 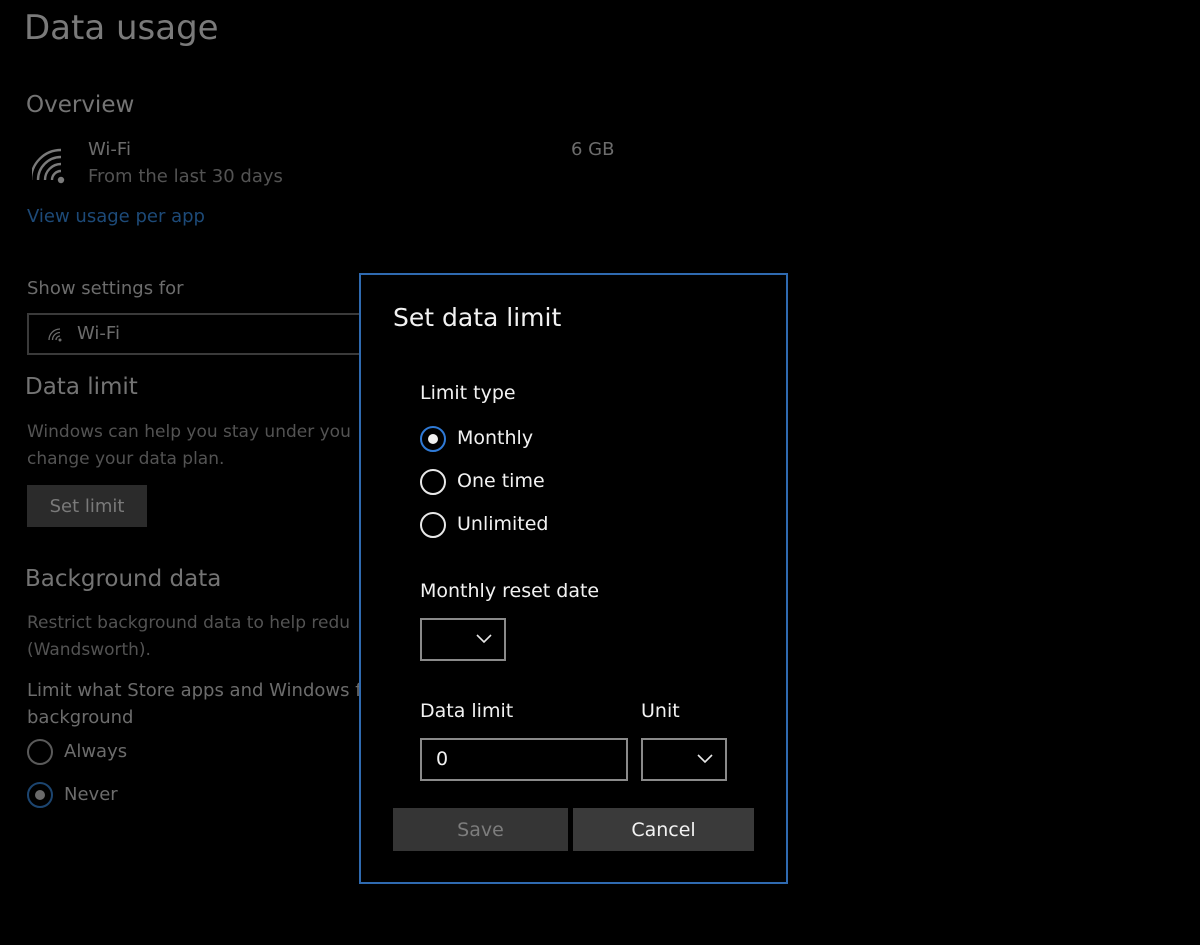 I want to click on monthly-reset-date-label: Monthly reset date, so click(x=510, y=591).